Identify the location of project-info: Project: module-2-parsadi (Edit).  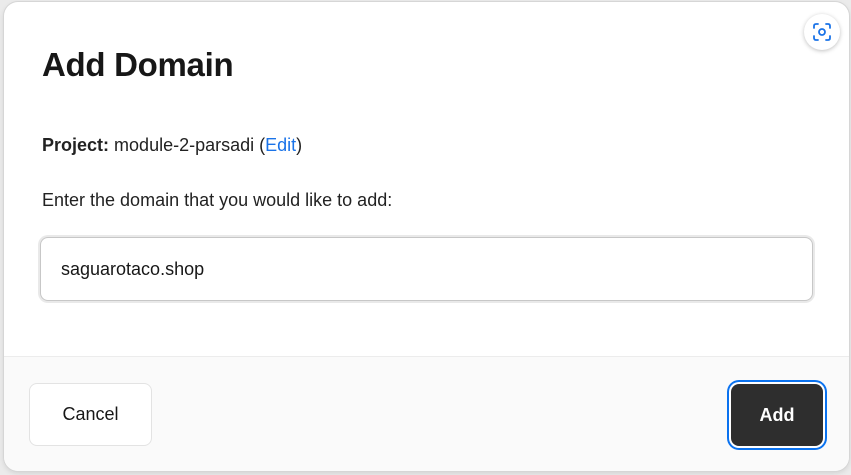
(172, 145).